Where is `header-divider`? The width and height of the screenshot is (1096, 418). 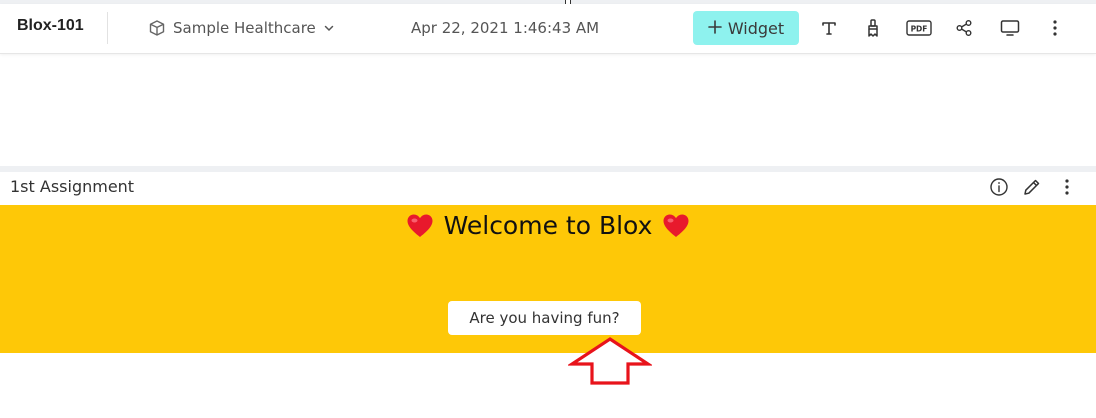 header-divider is located at coordinates (107, 28).